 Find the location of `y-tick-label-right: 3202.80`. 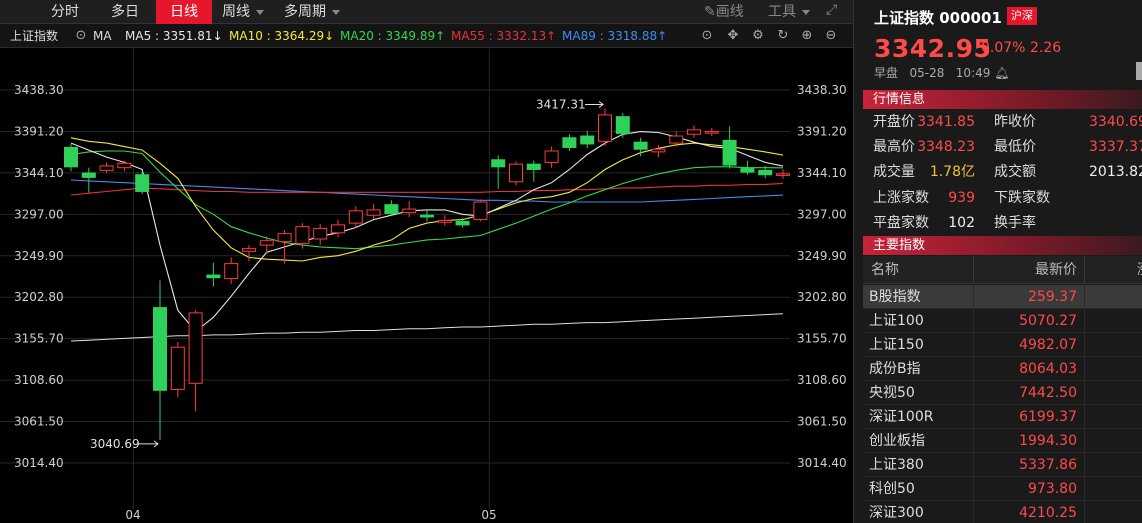

y-tick-label-right: 3202.80 is located at coordinates (822, 297).